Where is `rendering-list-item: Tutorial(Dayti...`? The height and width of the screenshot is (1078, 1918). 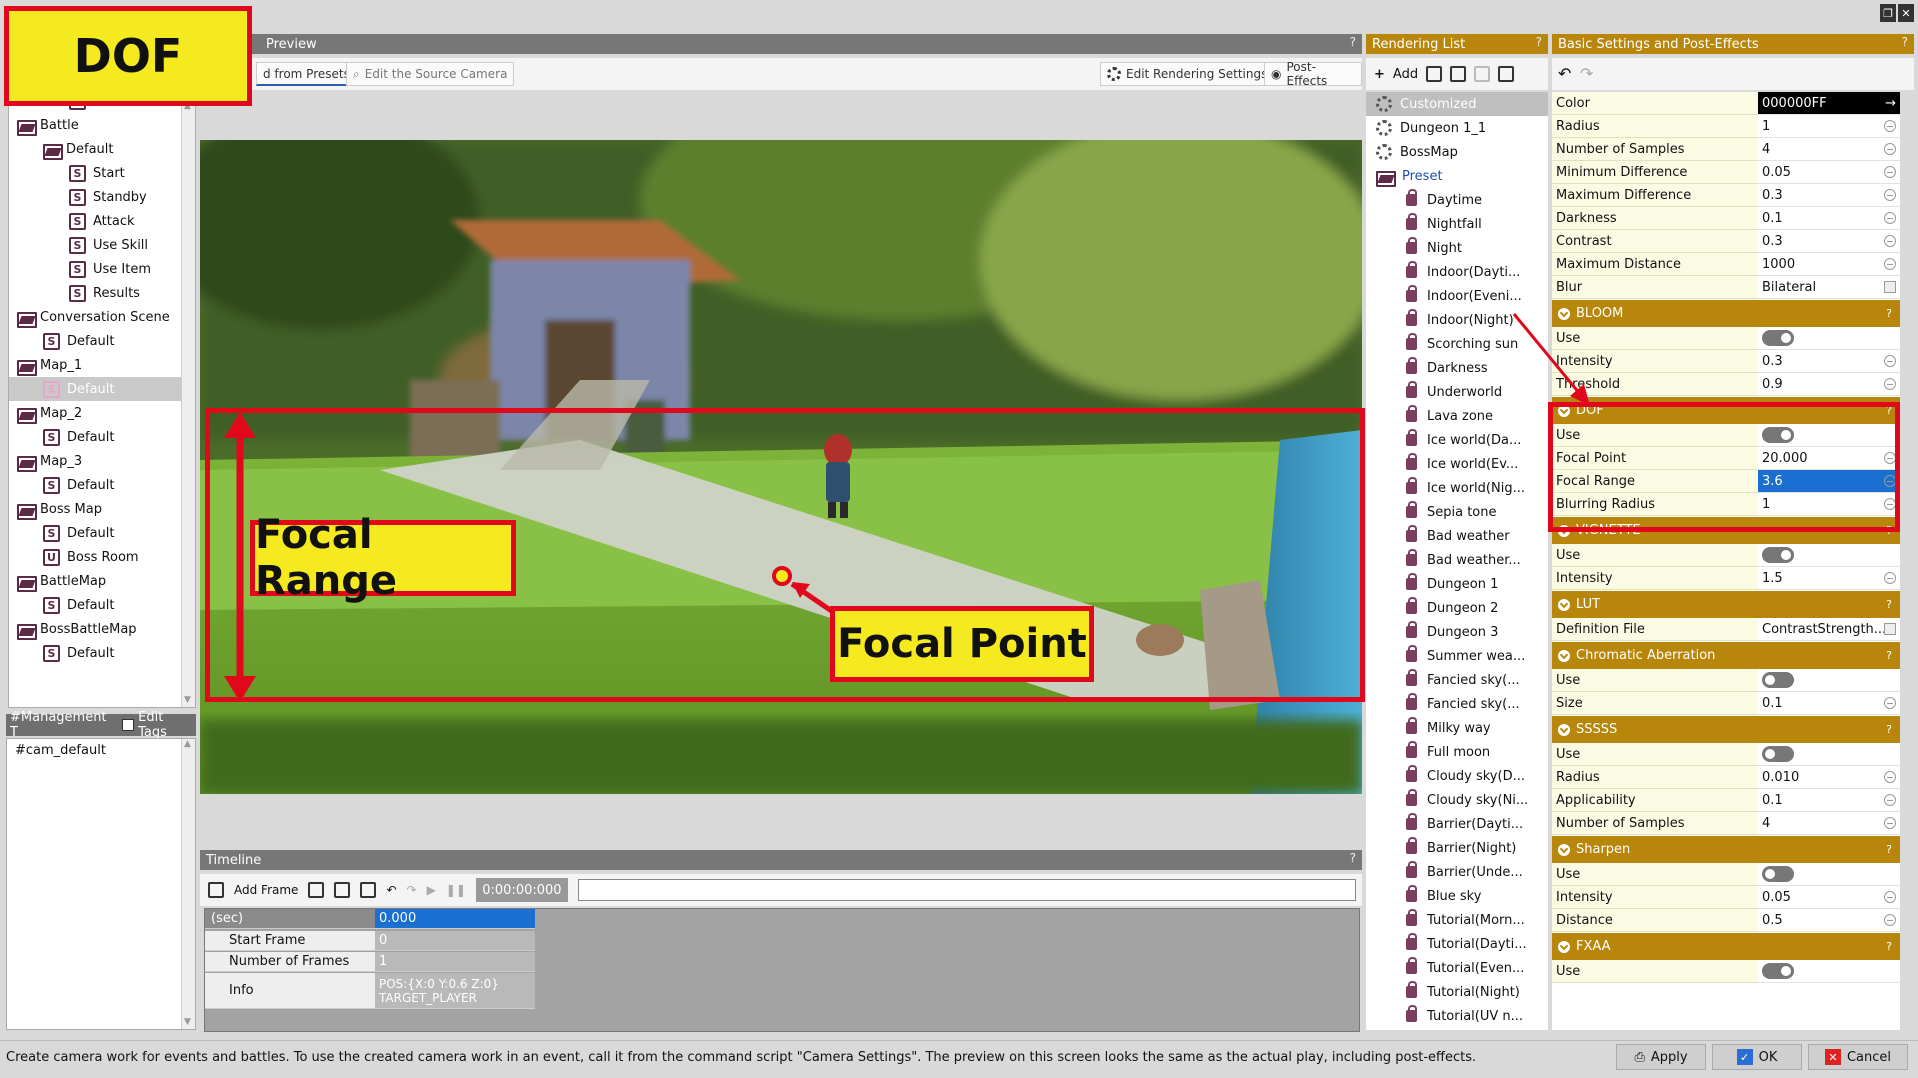 rendering-list-item: Tutorial(Dayti... is located at coordinates (1457, 944).